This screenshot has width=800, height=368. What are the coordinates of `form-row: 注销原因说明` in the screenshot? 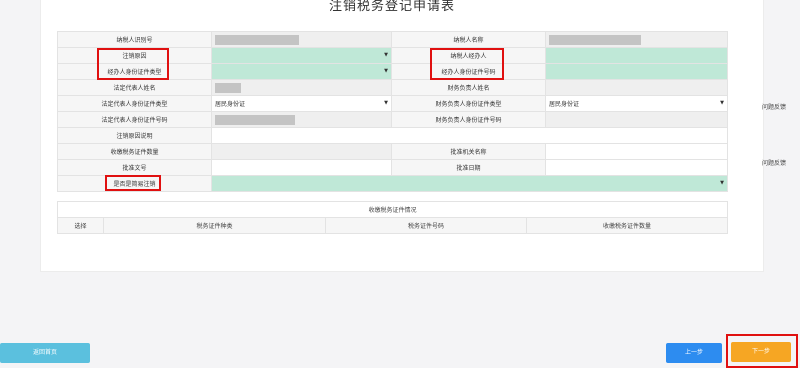 It's located at (392, 135).